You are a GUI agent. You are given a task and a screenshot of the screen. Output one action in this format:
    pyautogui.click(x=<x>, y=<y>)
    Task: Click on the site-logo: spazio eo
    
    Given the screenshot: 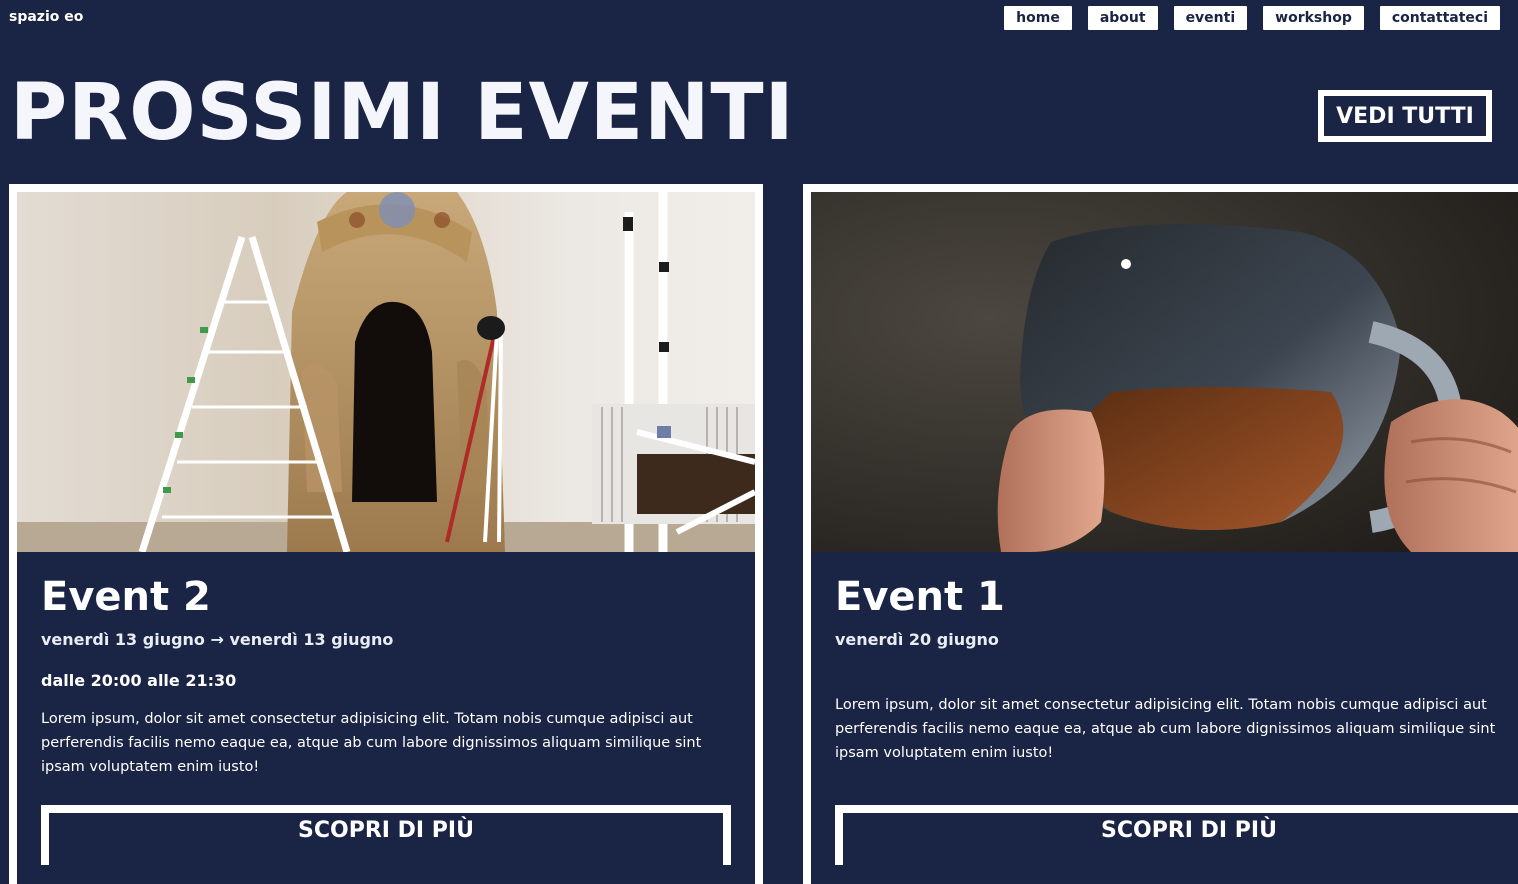 What is the action you would take?
    pyautogui.click(x=46, y=17)
    